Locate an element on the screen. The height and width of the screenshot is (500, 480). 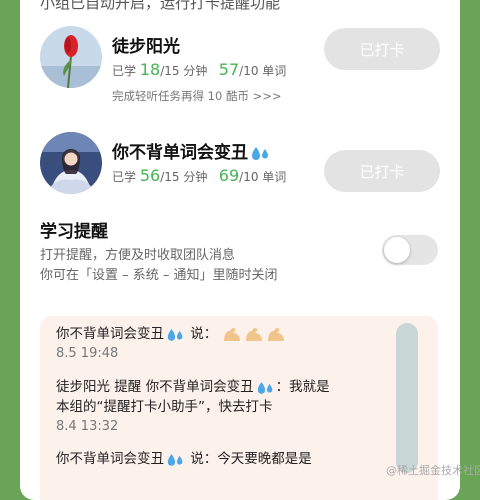
message-text: 徒步阳光 提醒 你不背单词会变丑 ：我就是 is located at coordinates (216, 387).